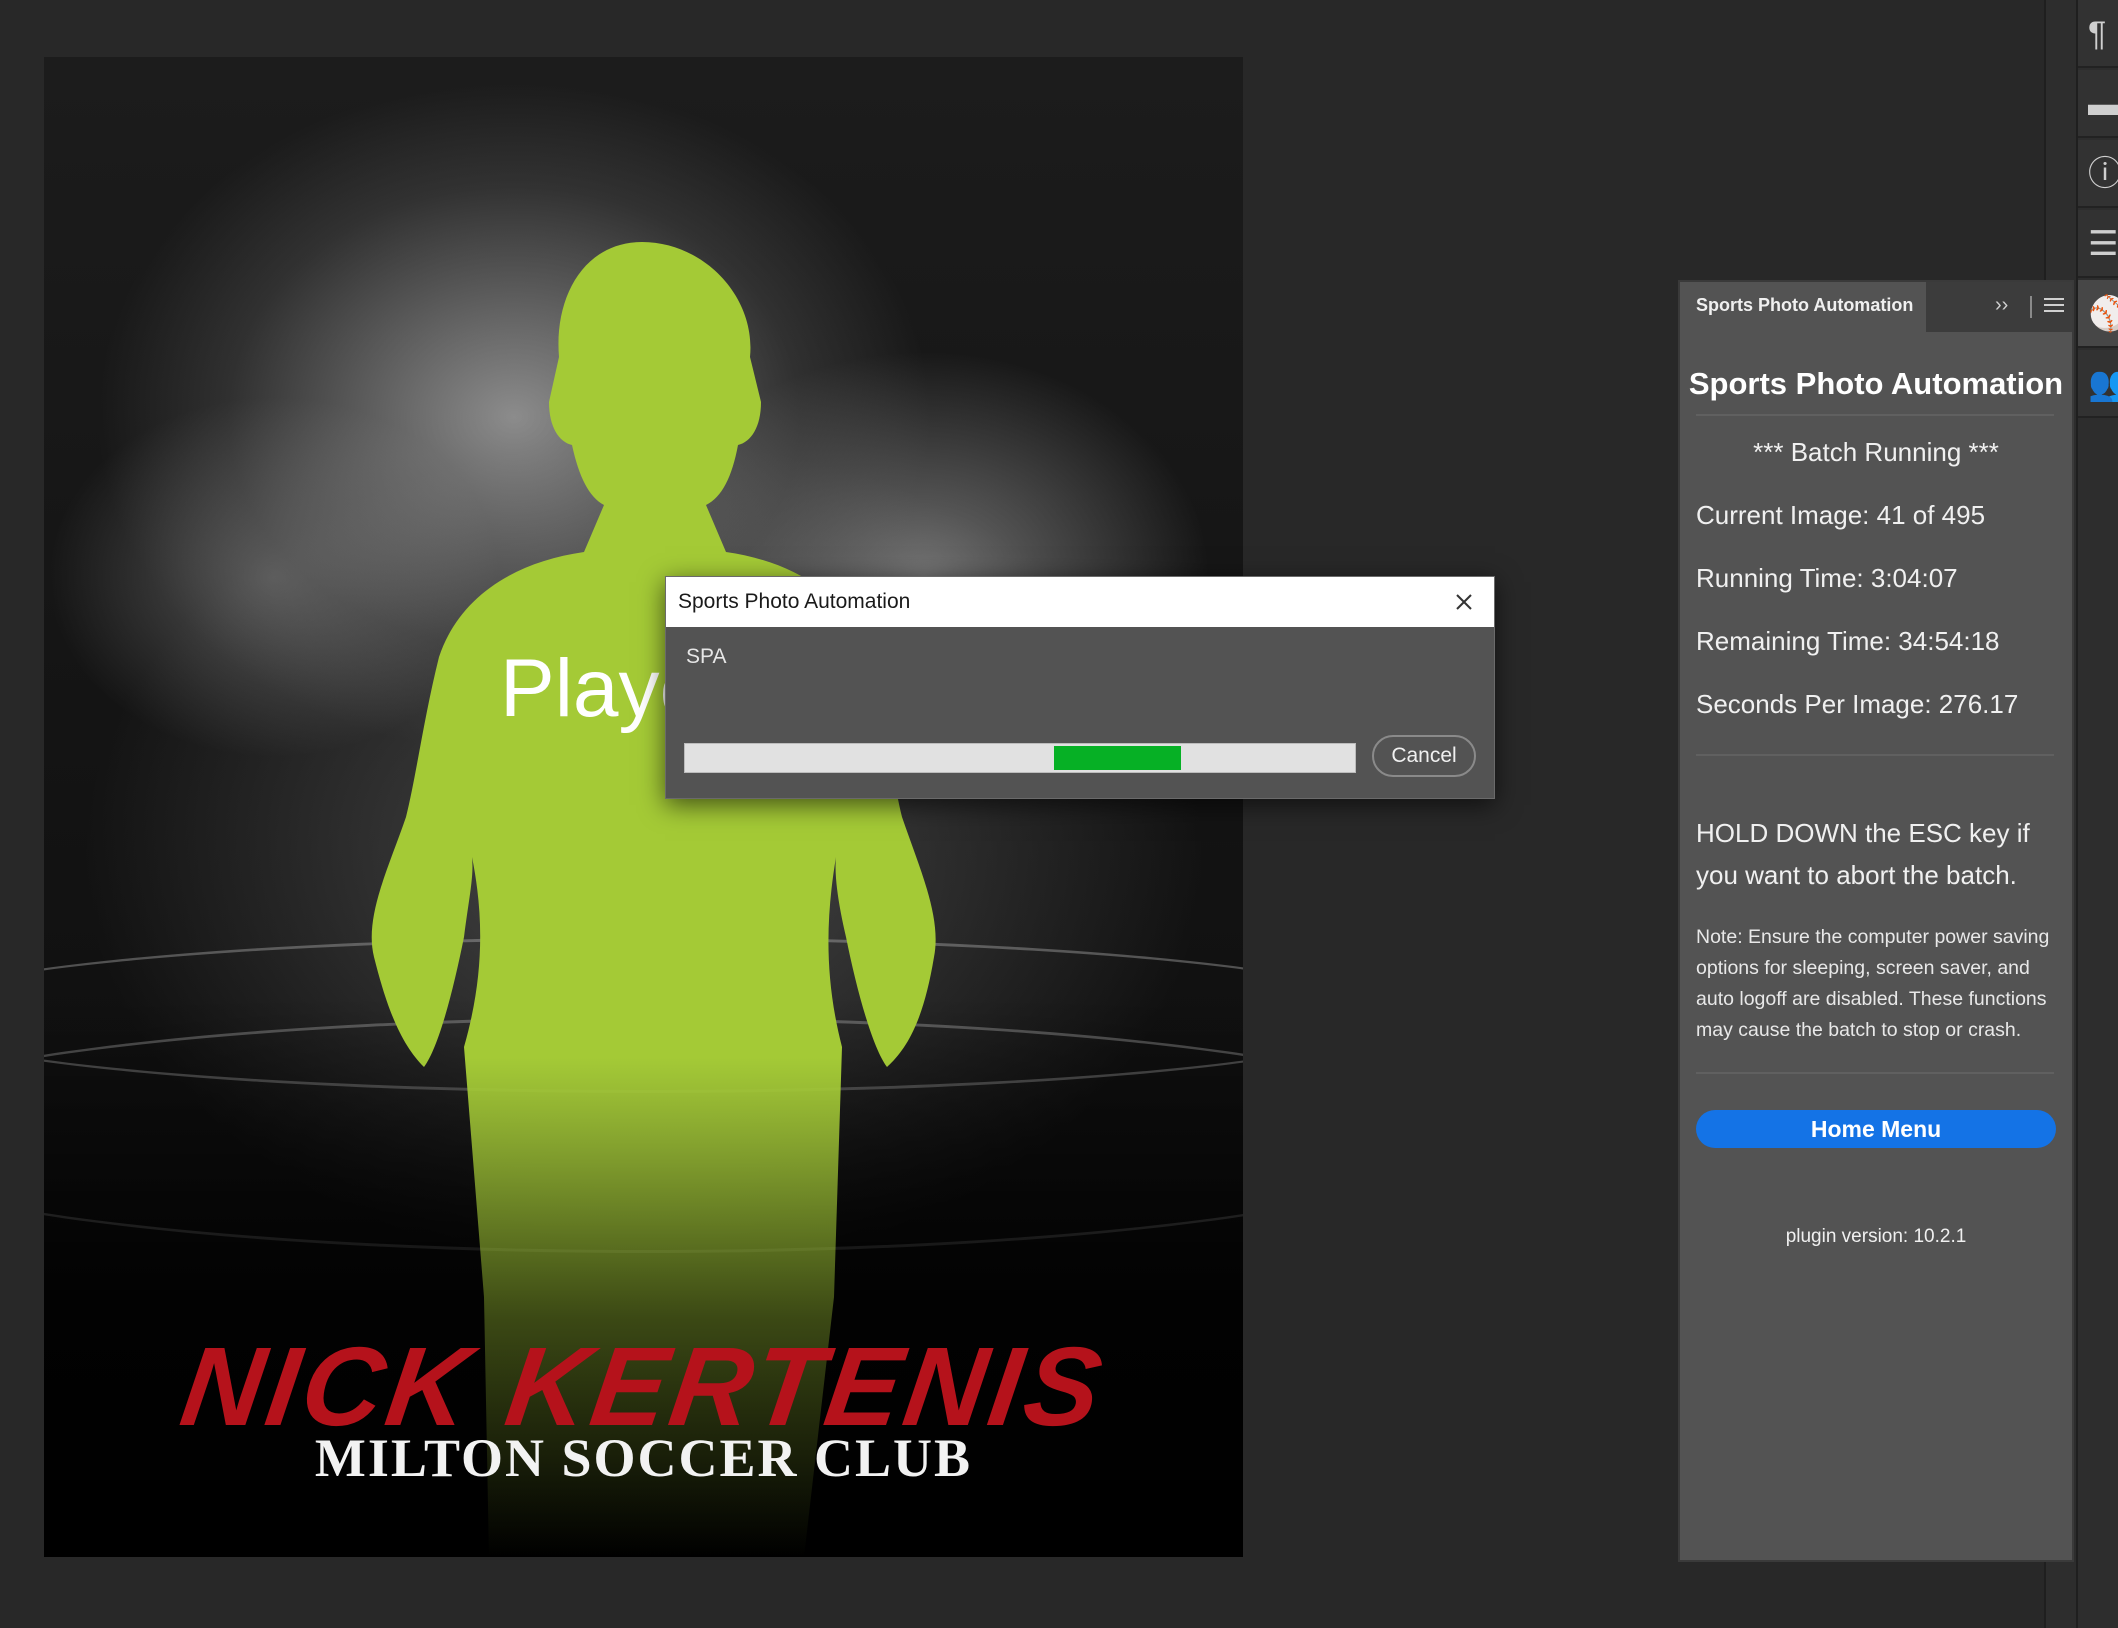  What do you see at coordinates (1876, 1129) in the screenshot?
I see `home-menu-button: Home Menu` at bounding box center [1876, 1129].